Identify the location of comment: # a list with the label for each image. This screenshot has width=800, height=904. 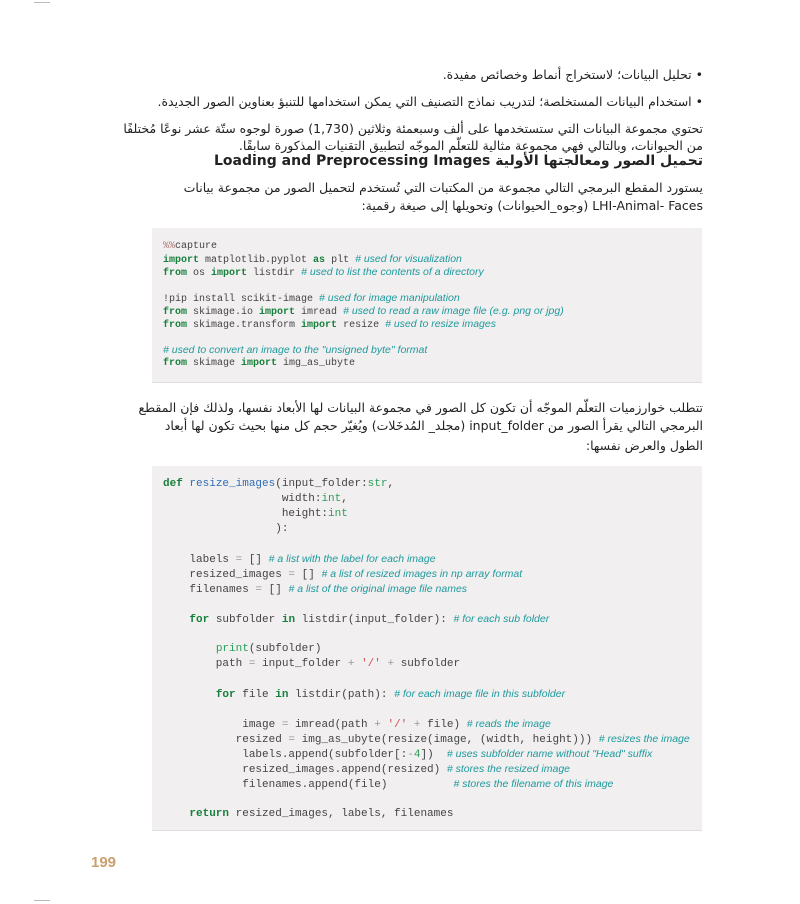
(352, 559).